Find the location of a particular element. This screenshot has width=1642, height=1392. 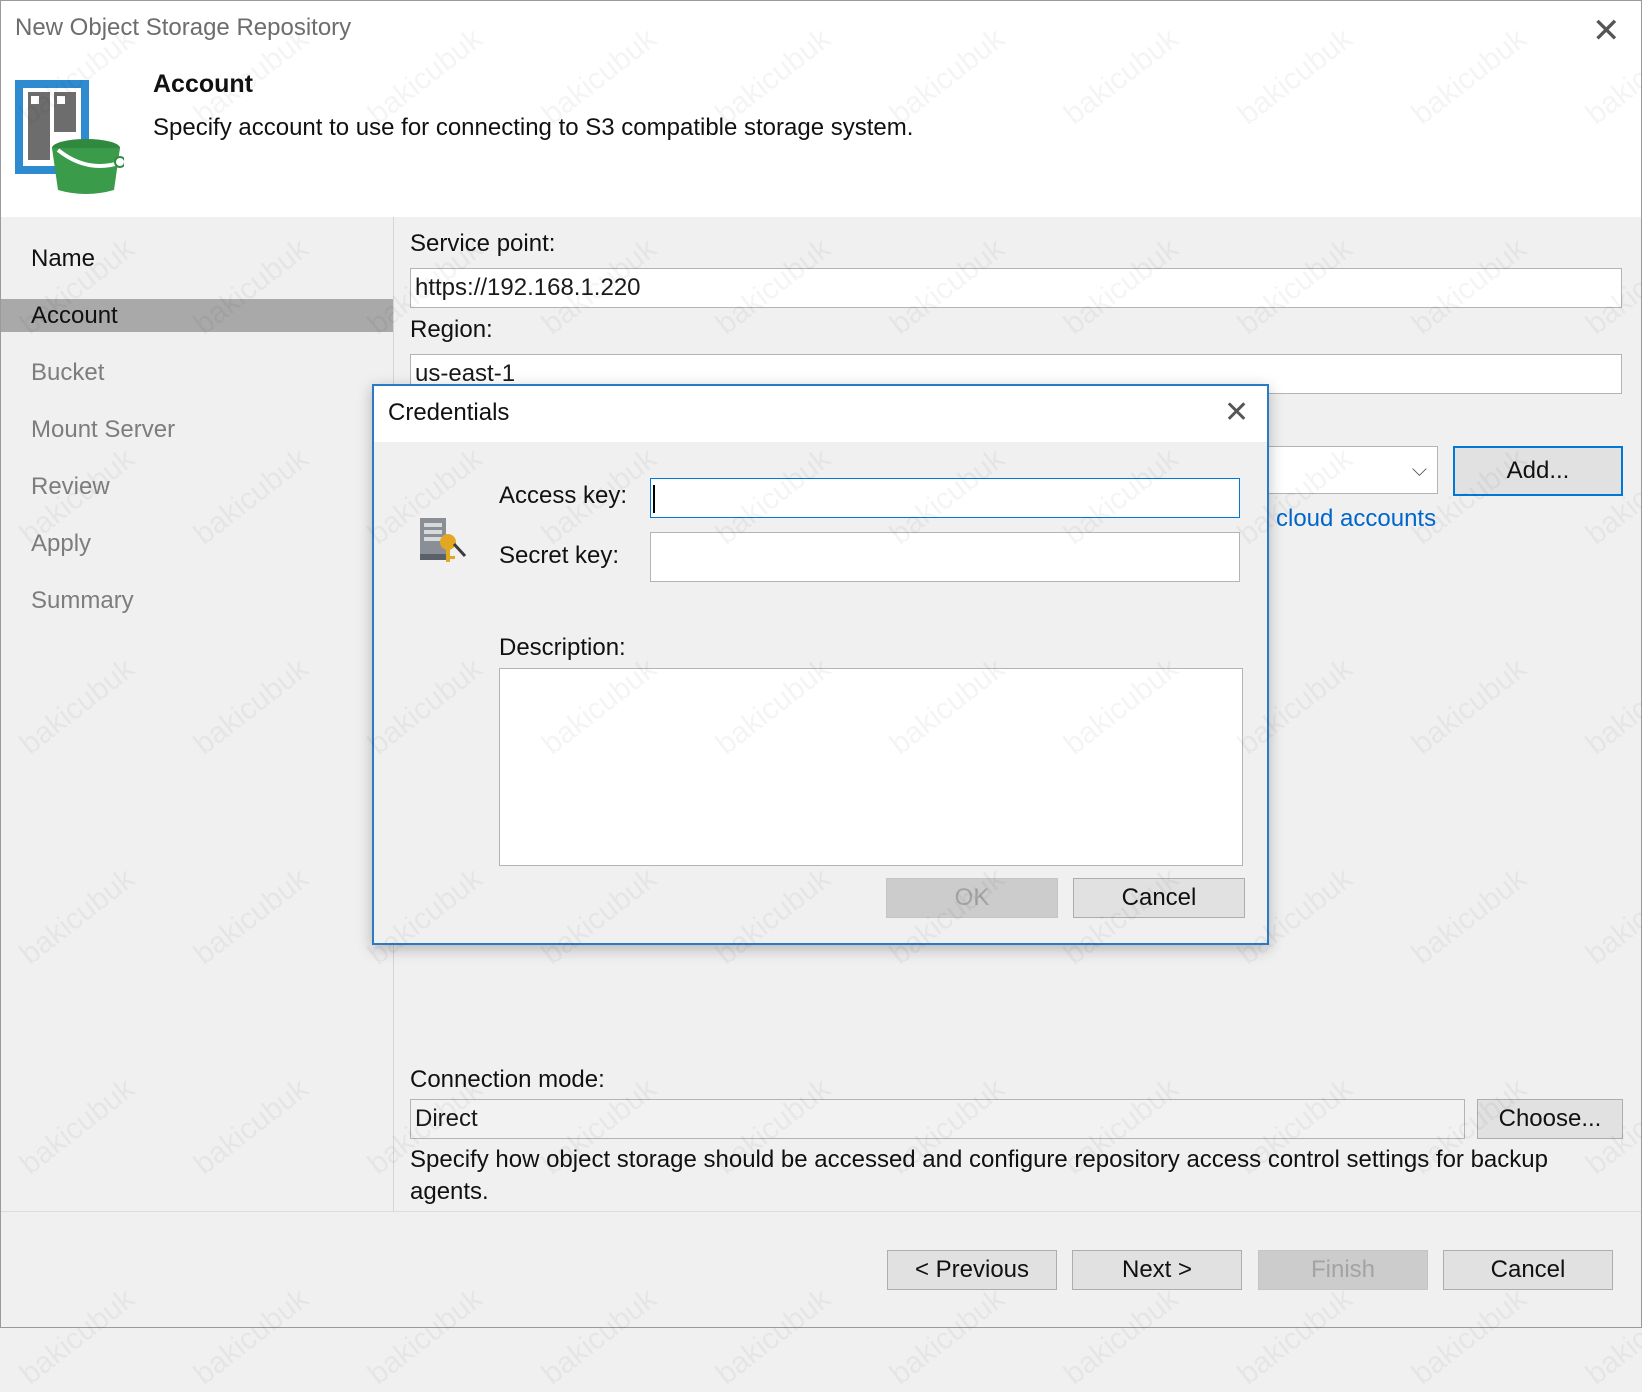

service-point-label: Service point: is located at coordinates (483, 243).